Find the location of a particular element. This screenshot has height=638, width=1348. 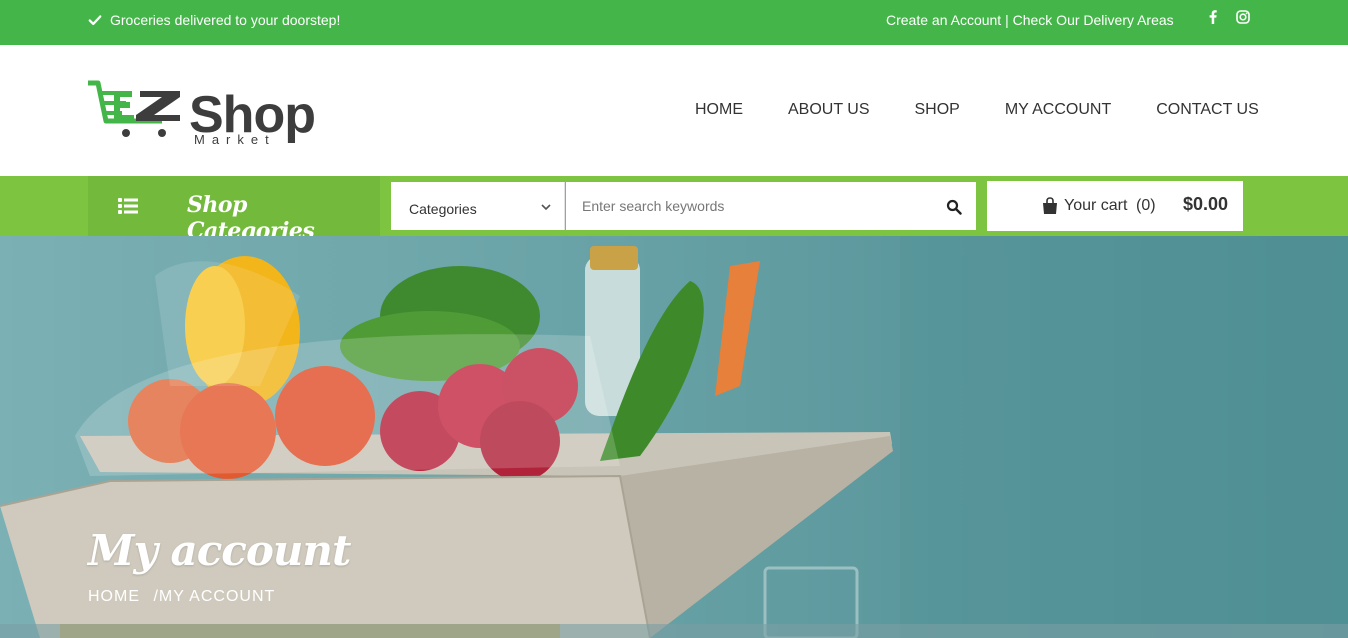

cart-count: (0) is located at coordinates (1146, 205).